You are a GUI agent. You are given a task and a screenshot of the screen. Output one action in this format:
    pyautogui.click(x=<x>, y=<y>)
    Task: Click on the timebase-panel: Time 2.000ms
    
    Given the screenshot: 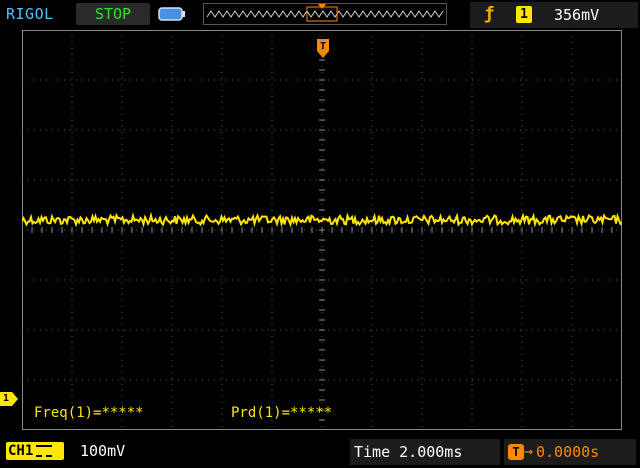 What is the action you would take?
    pyautogui.click(x=425, y=452)
    